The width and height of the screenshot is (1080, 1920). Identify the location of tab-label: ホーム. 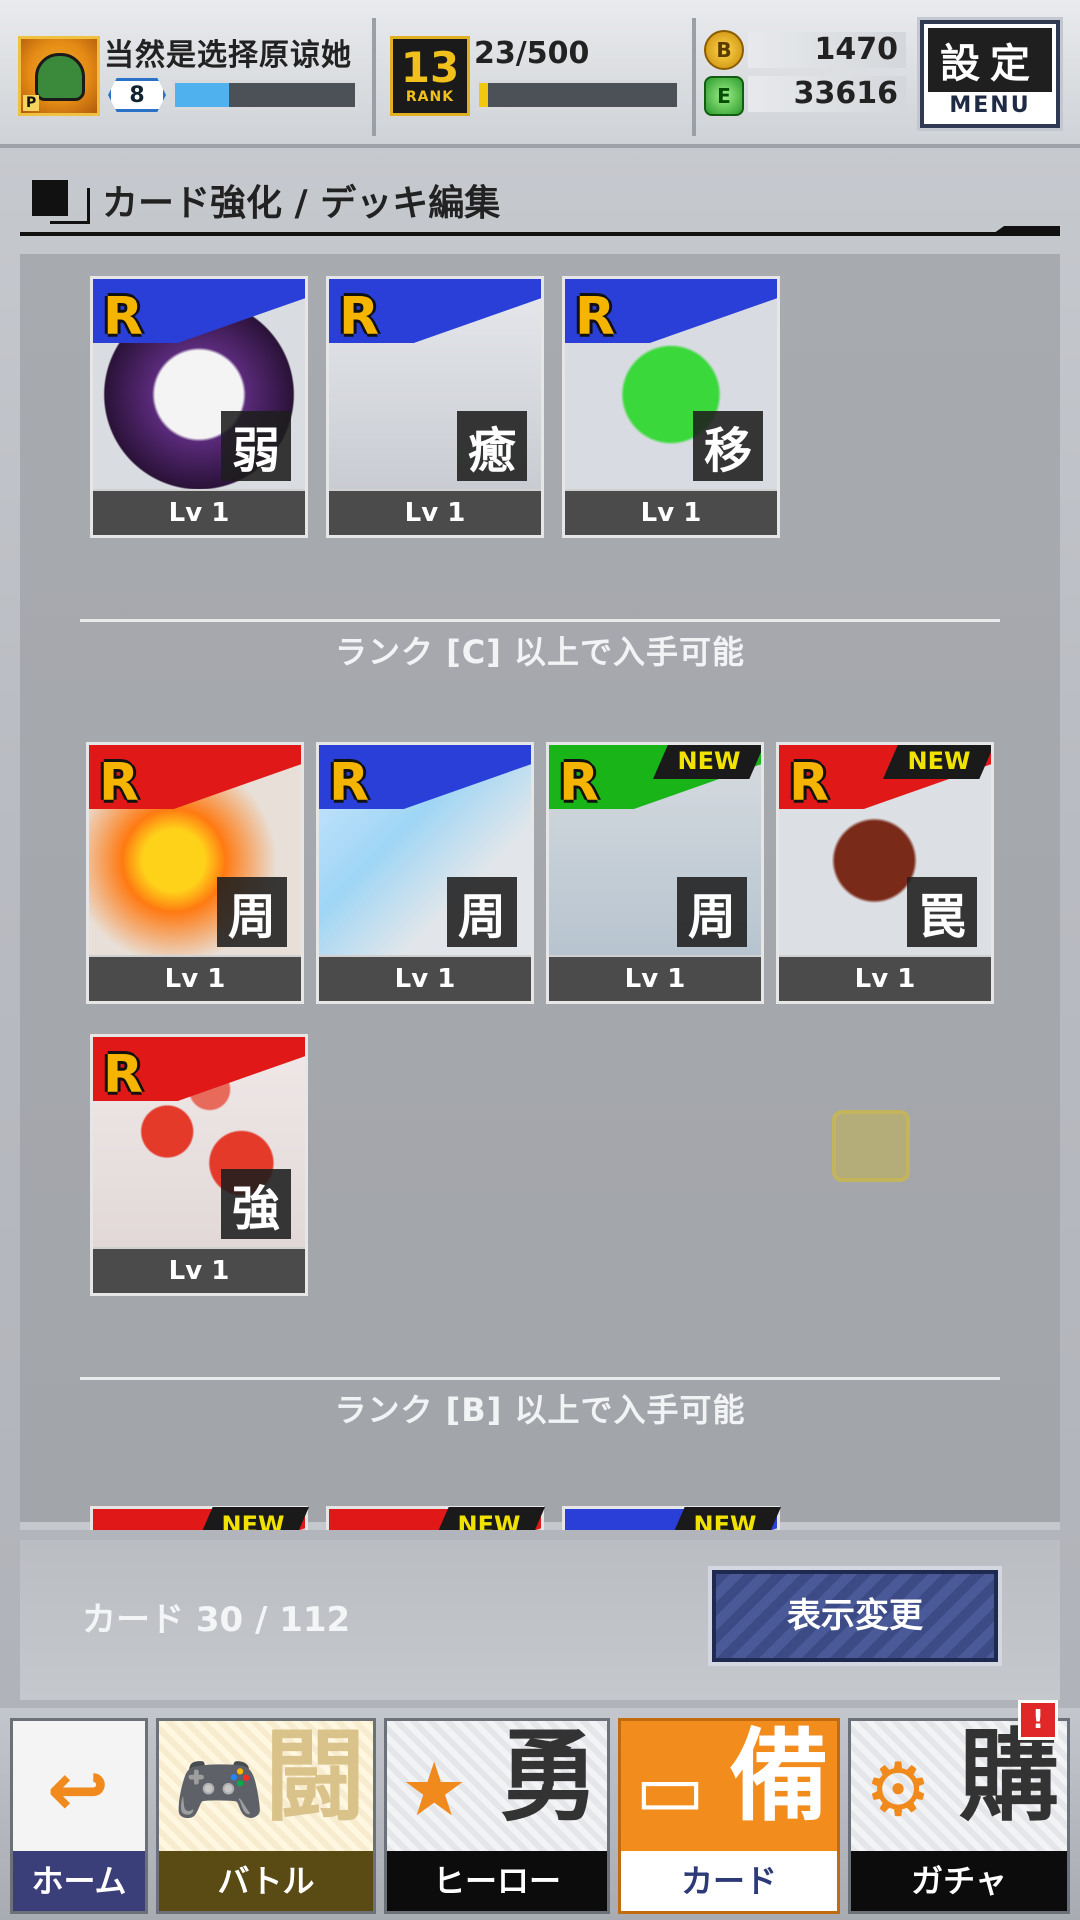
(79, 1881).